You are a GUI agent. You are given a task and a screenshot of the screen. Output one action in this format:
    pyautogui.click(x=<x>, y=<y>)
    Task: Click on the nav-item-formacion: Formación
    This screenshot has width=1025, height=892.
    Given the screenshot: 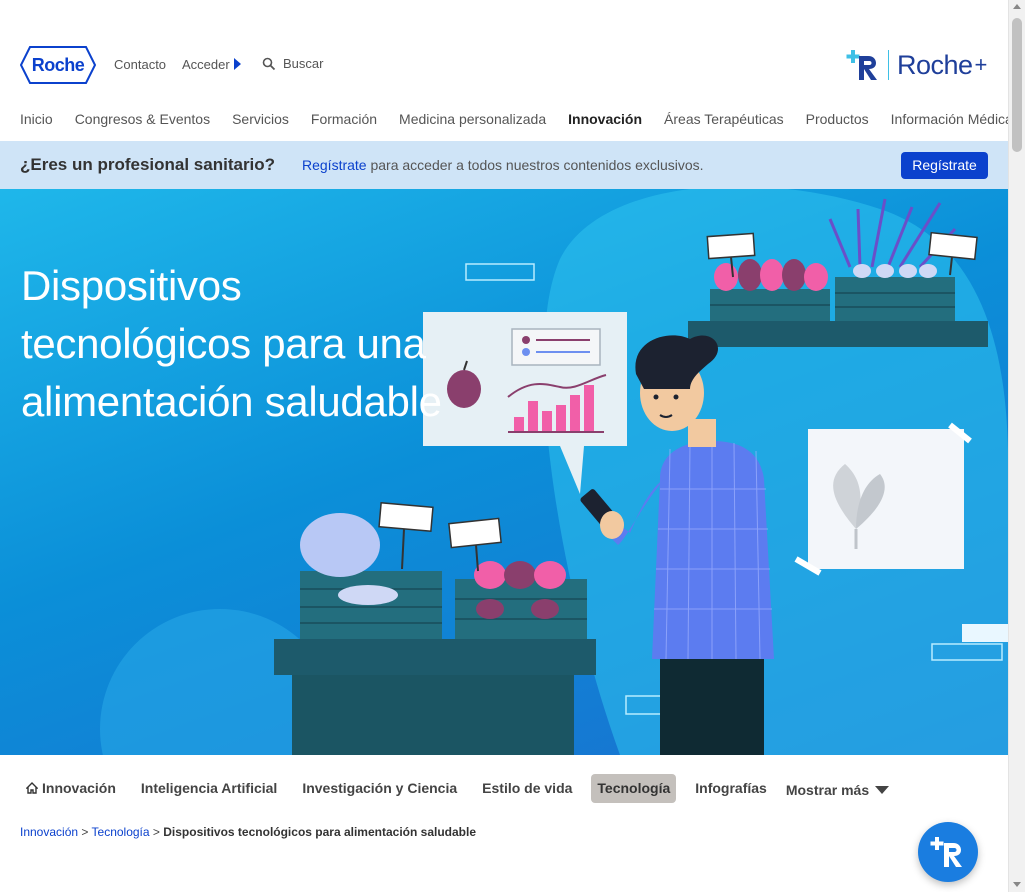 What is the action you would take?
    pyautogui.click(x=344, y=119)
    